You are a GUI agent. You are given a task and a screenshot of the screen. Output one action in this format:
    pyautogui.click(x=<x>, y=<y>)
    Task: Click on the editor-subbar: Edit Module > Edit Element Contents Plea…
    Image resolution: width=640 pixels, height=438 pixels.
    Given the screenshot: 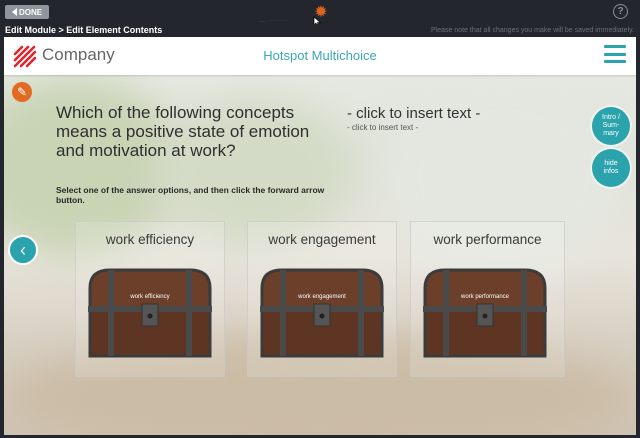 What is the action you would take?
    pyautogui.click(x=320, y=30)
    